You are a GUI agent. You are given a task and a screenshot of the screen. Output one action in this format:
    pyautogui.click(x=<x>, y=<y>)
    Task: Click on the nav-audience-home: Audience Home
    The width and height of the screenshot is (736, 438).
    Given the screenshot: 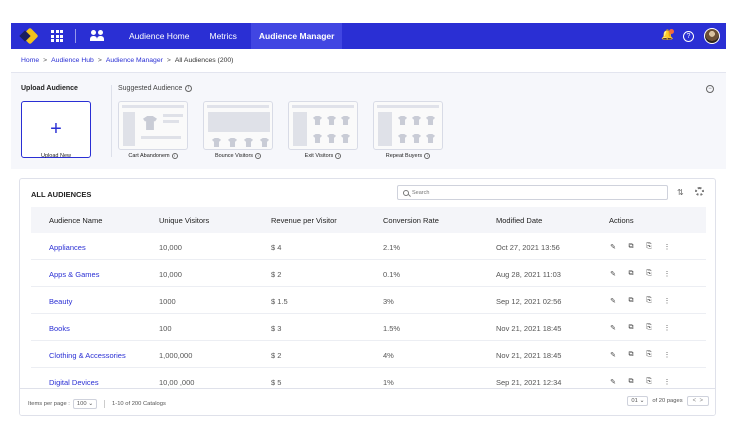 What is the action you would take?
    pyautogui.click(x=159, y=36)
    